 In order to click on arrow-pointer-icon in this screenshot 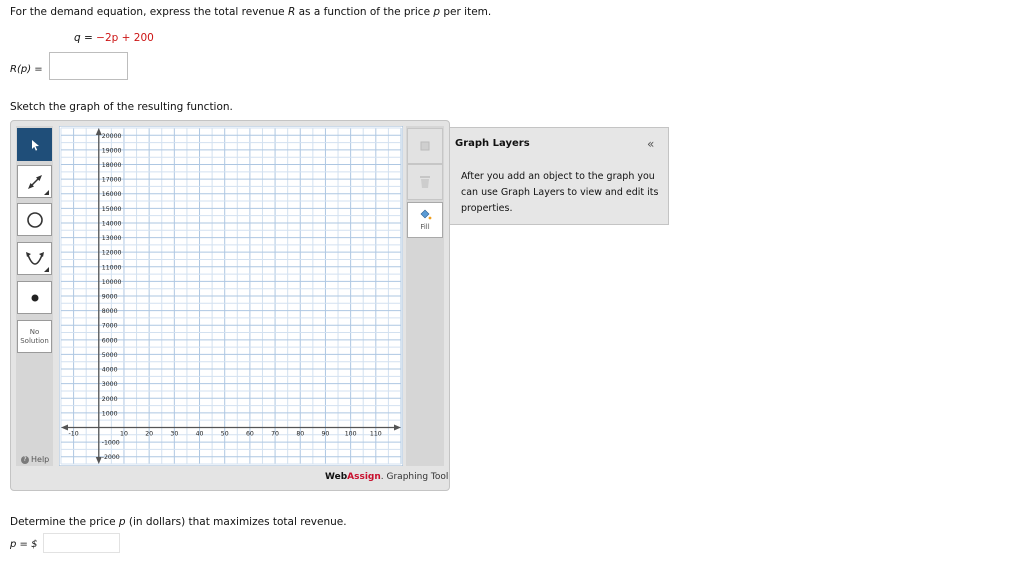, I will do `click(35, 145)`.